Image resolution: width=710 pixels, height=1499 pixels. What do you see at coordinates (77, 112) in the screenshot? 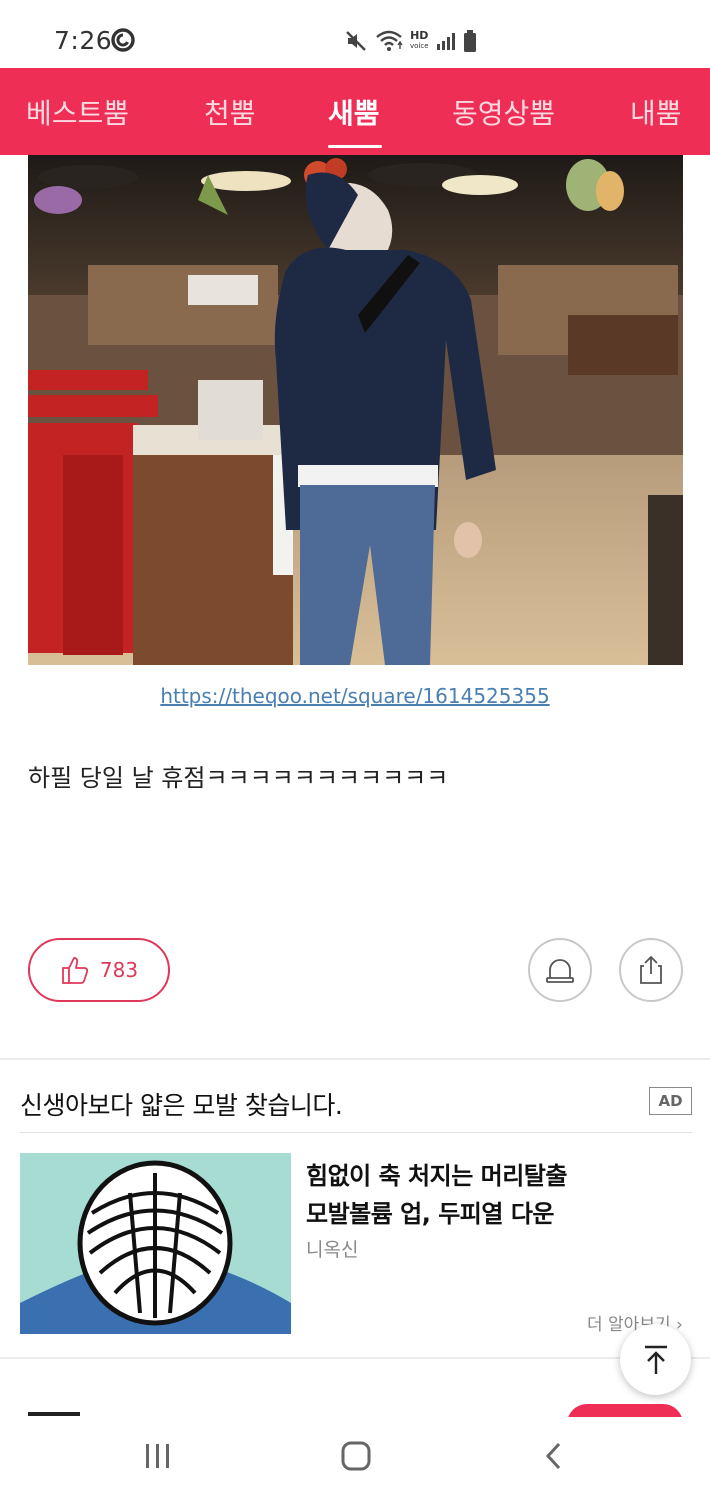
I see `tab-best: 베스트뿜` at bounding box center [77, 112].